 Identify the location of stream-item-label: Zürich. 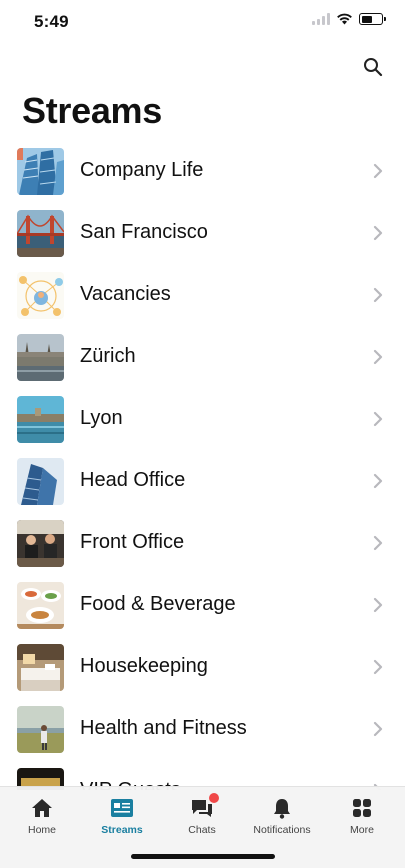
(108, 356).